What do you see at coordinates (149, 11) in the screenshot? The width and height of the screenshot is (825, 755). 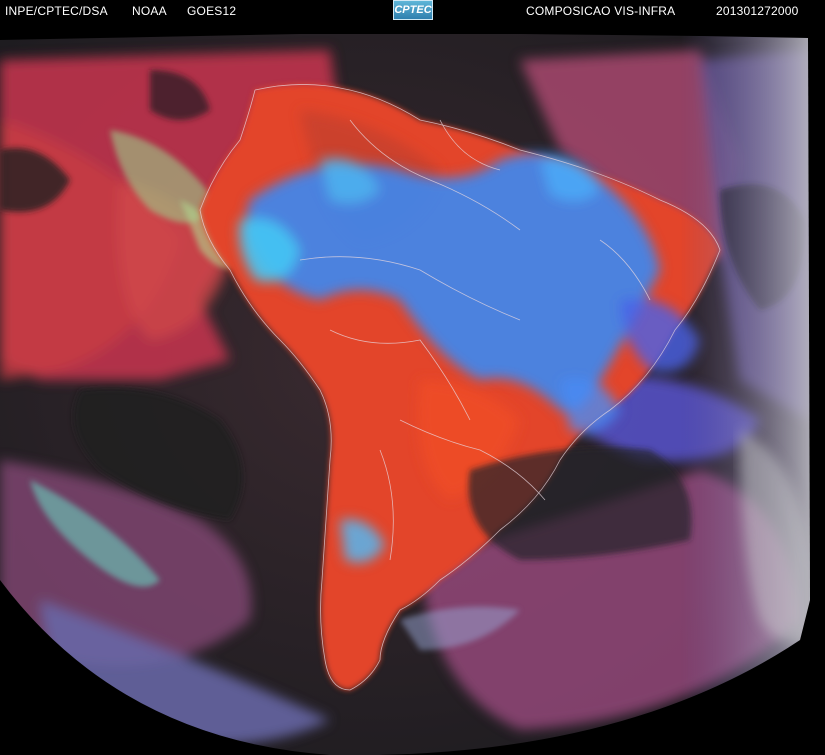 I see `header-agency-label: NOAA` at bounding box center [149, 11].